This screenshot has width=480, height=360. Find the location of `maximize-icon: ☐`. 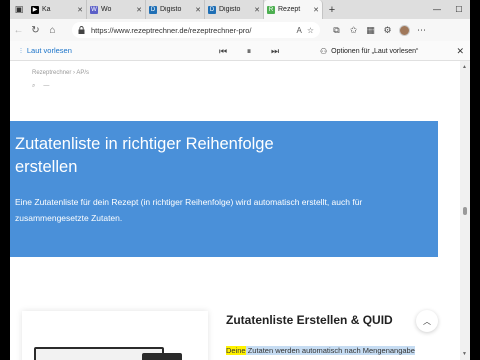

maximize-icon: ☐ is located at coordinates (459, 9).